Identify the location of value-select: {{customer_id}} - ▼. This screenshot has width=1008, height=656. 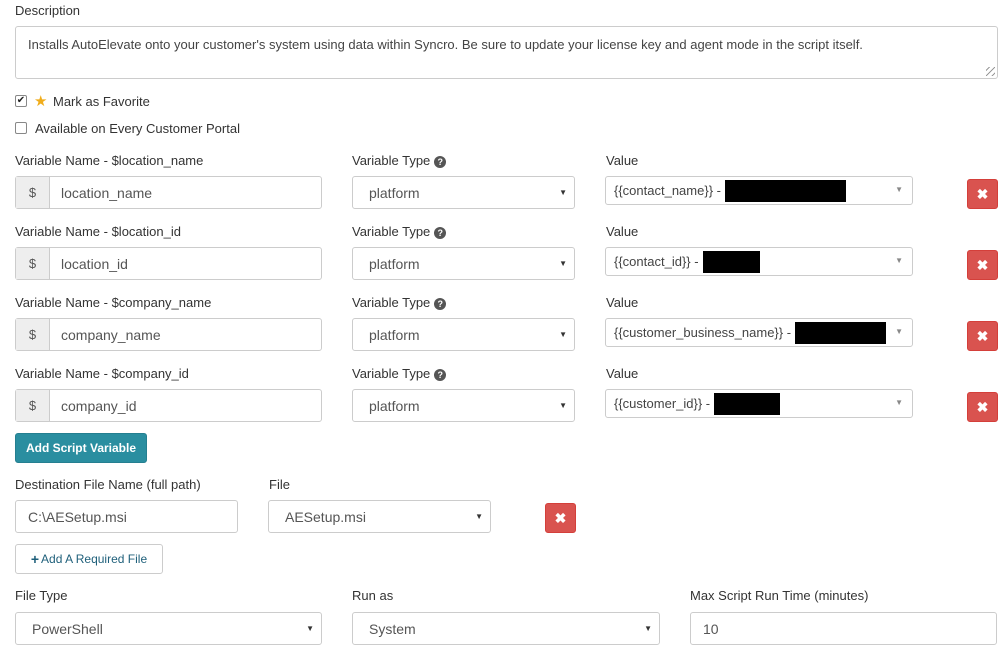
(759, 403).